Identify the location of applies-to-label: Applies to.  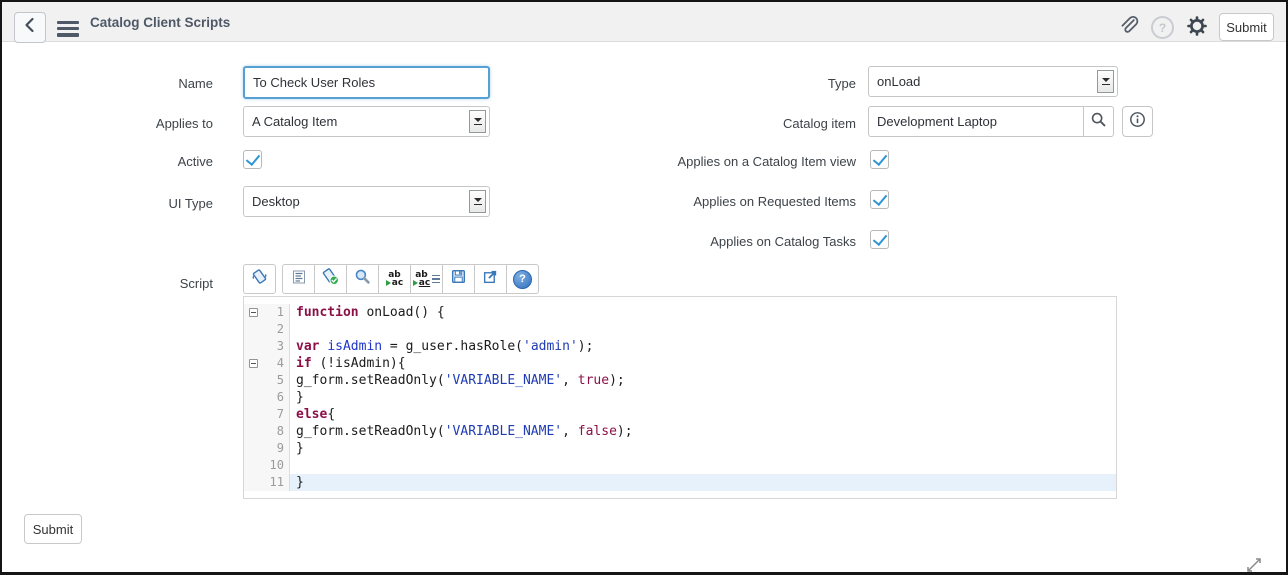
(184, 123).